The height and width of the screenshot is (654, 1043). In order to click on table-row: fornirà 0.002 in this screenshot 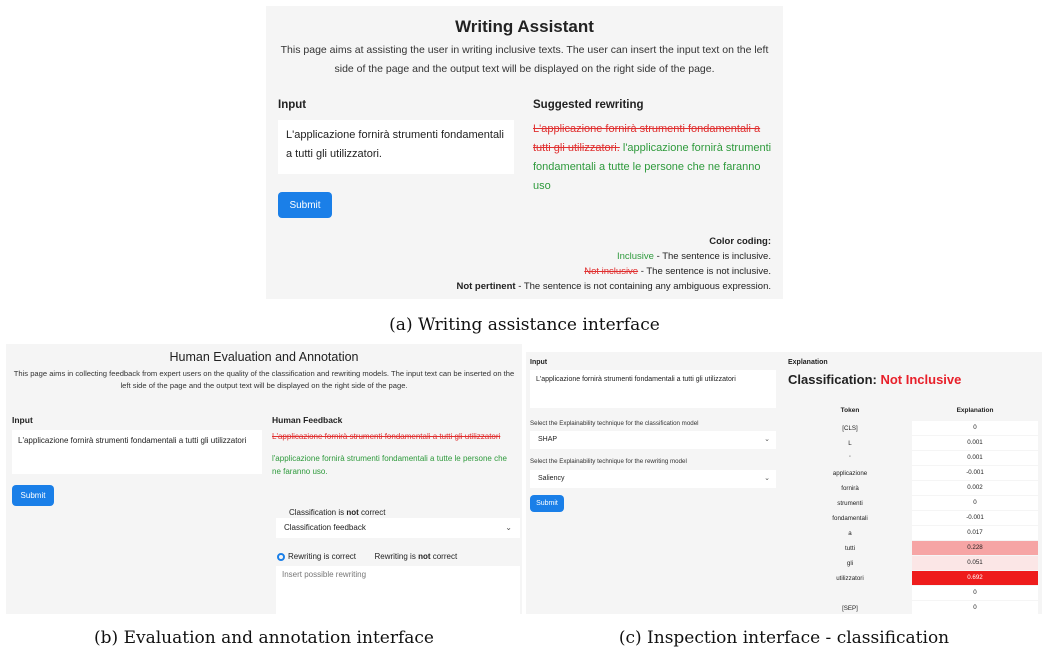, I will do `click(913, 488)`.